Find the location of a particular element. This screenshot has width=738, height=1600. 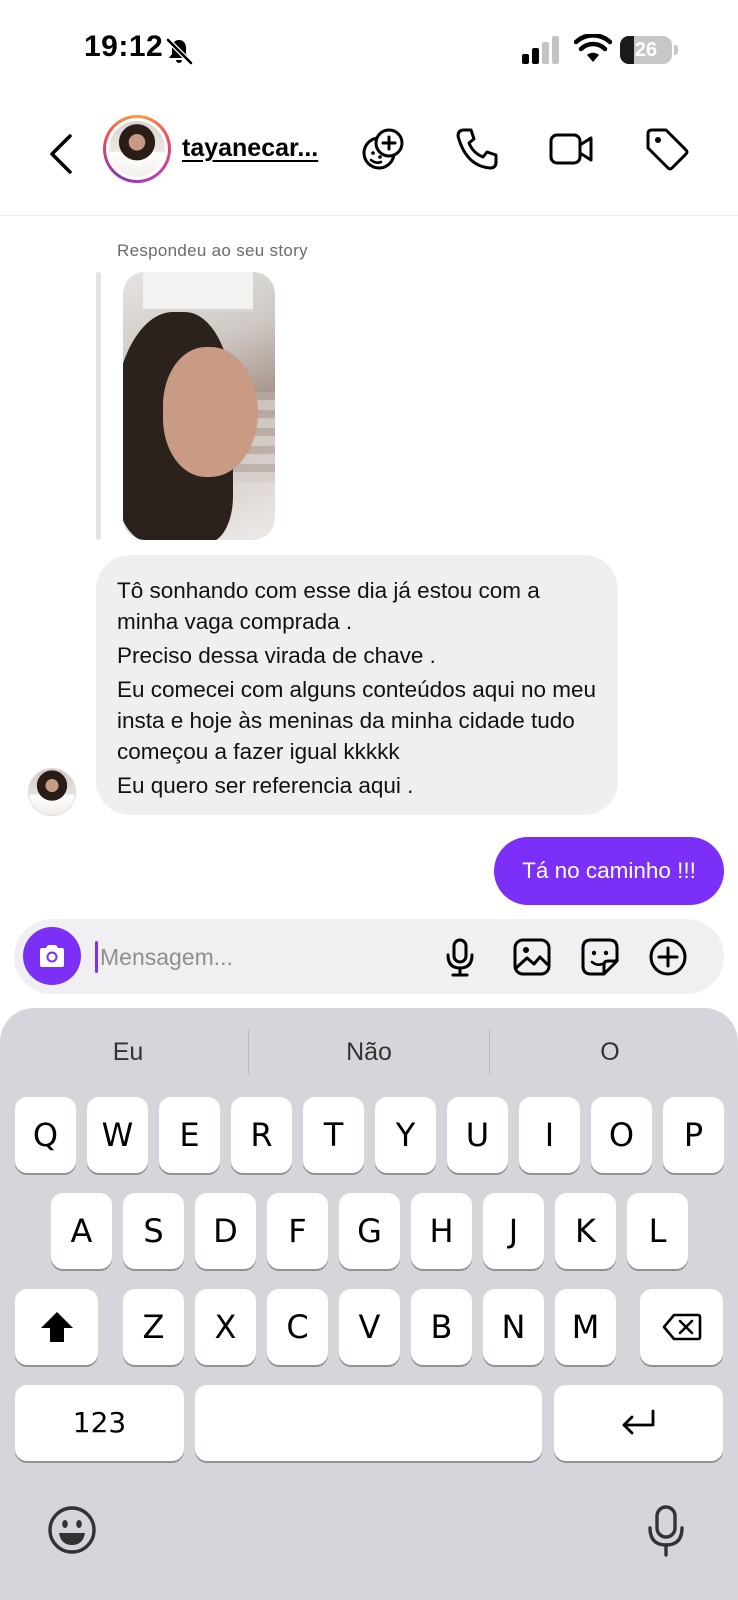

key-letter: Q is located at coordinates (45, 1135).